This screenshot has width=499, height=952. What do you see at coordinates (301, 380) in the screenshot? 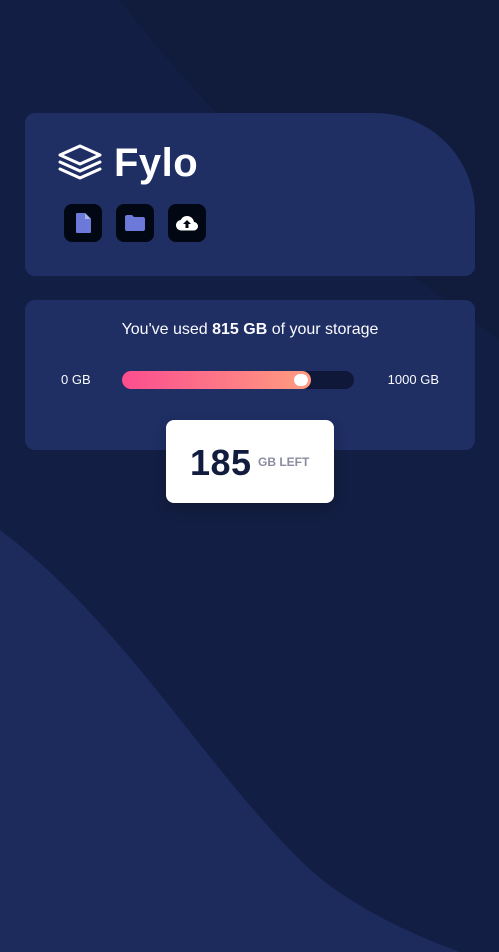
I see `progress-knob` at bounding box center [301, 380].